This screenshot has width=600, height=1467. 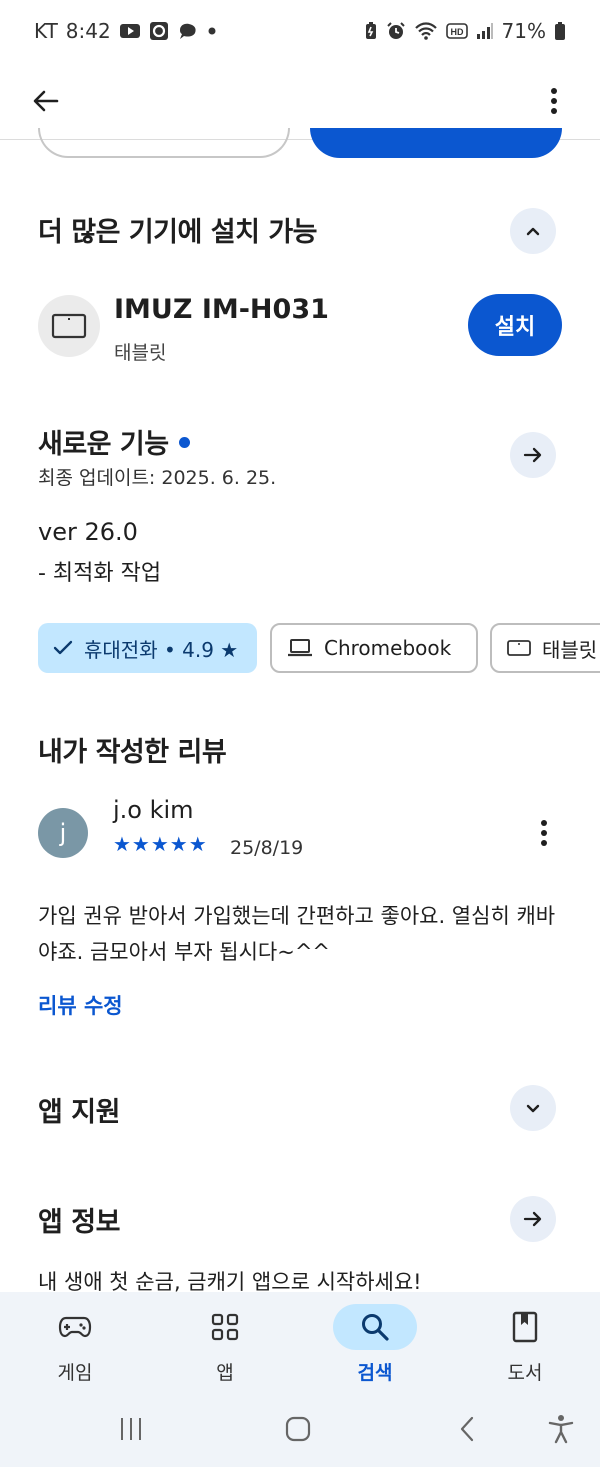 I want to click on nav-games: 게임, so click(x=75, y=1345).